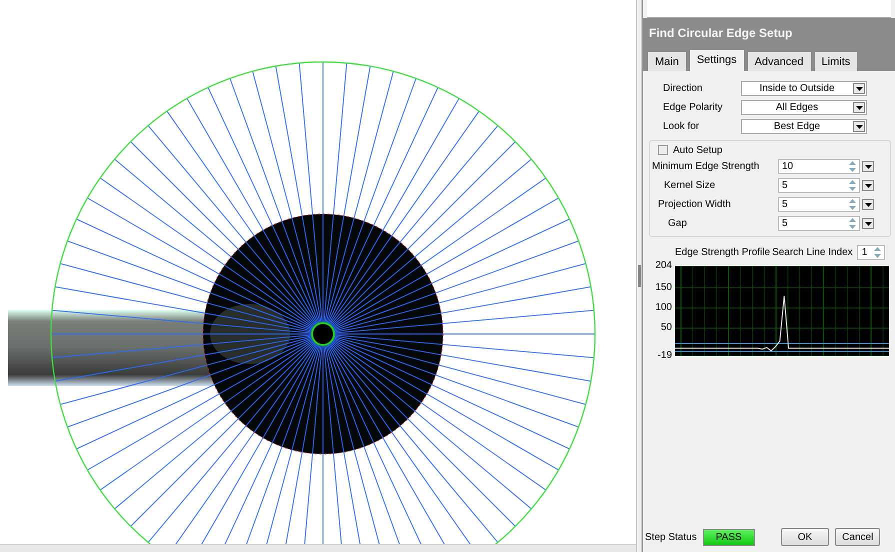 Image resolution: width=895 pixels, height=552 pixels. Describe the element at coordinates (728, 537) in the screenshot. I see `status-indicator: PASS` at that location.